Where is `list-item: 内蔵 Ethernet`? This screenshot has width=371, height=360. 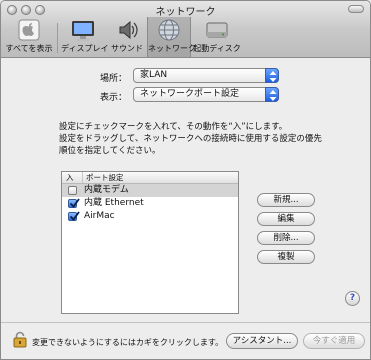
list-item: 内蔵 Ethernet is located at coordinates (150, 203).